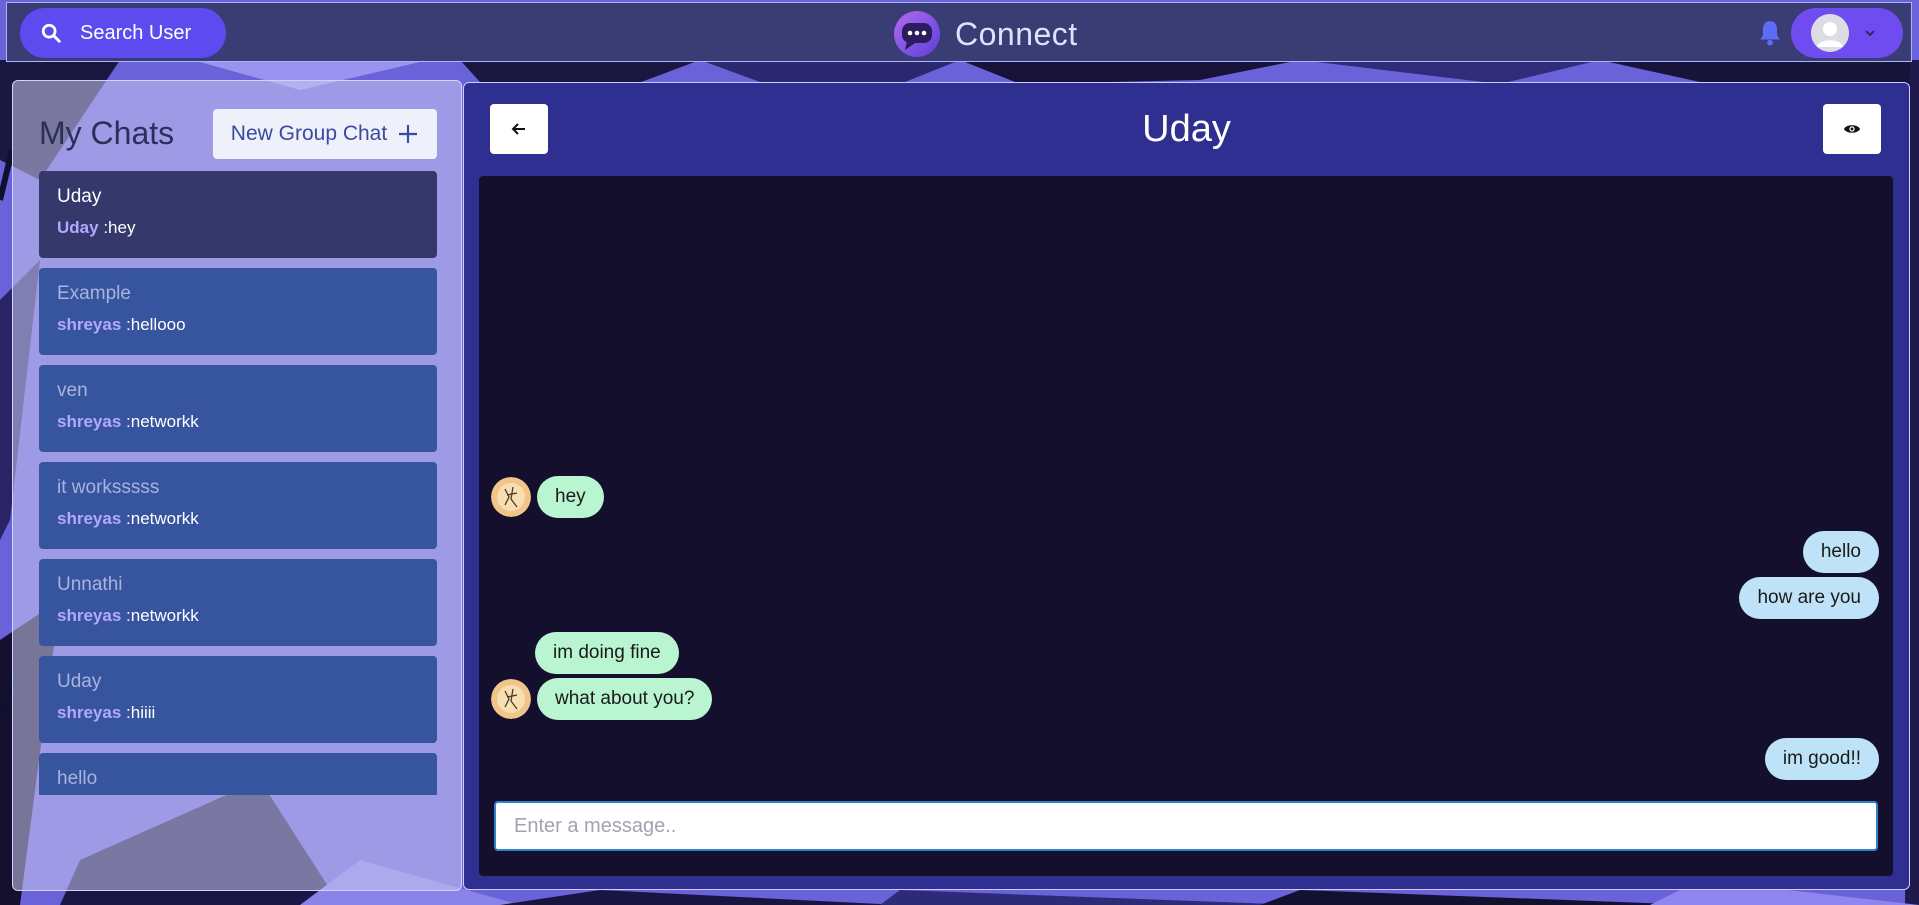  I want to click on search-user-label: Search User, so click(136, 32).